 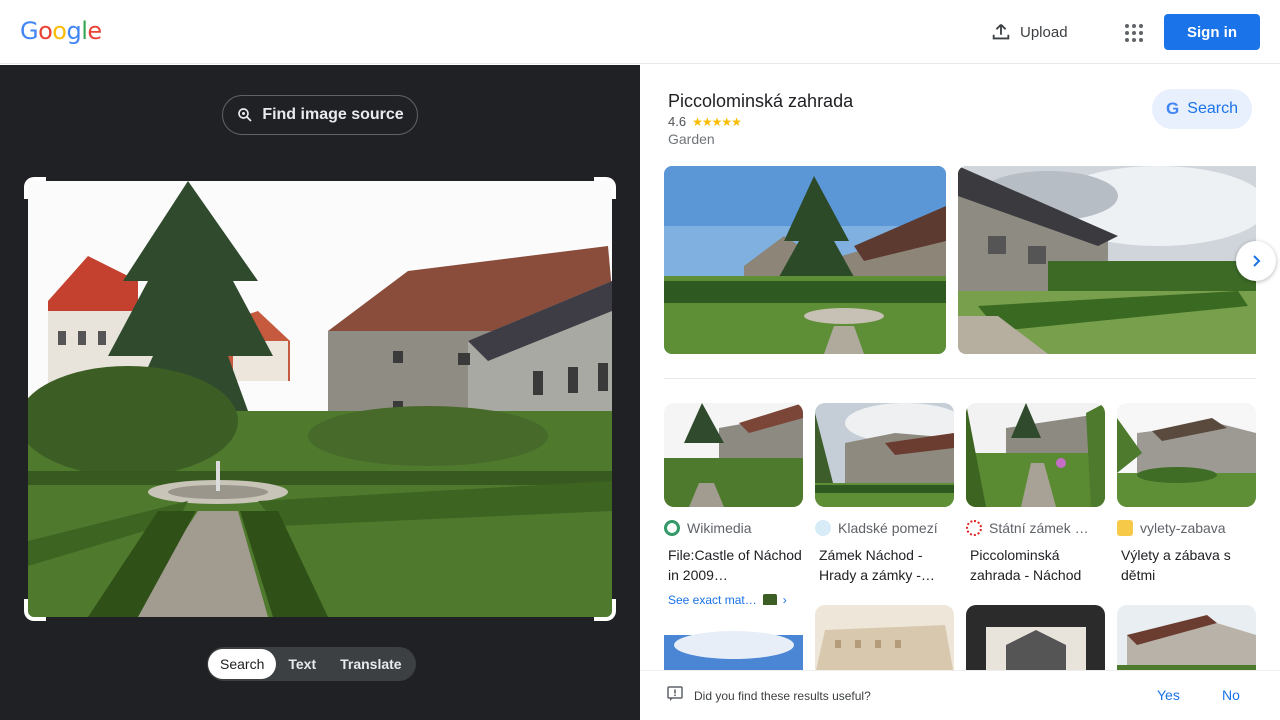 What do you see at coordinates (675, 693) in the screenshot?
I see `feedback-icon` at bounding box center [675, 693].